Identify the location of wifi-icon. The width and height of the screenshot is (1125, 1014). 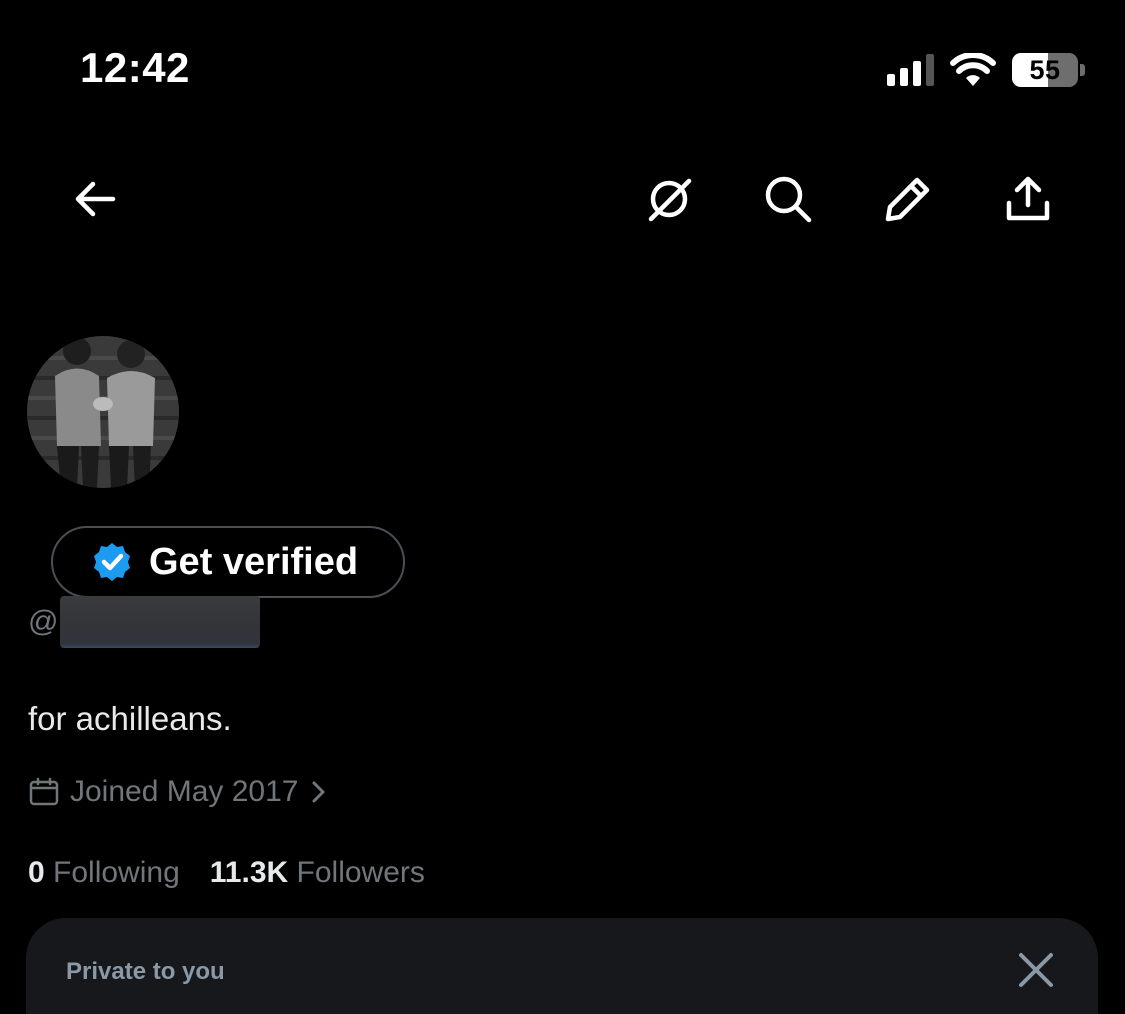
(973, 69).